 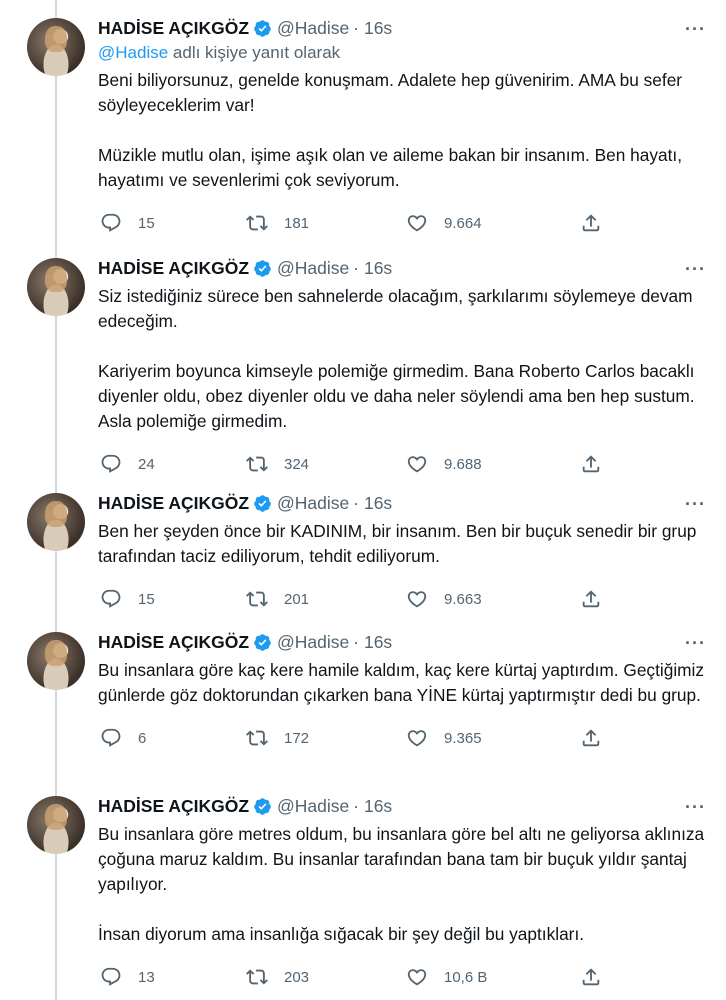 I want to click on like-button: 10,6 B, so click(x=446, y=977).